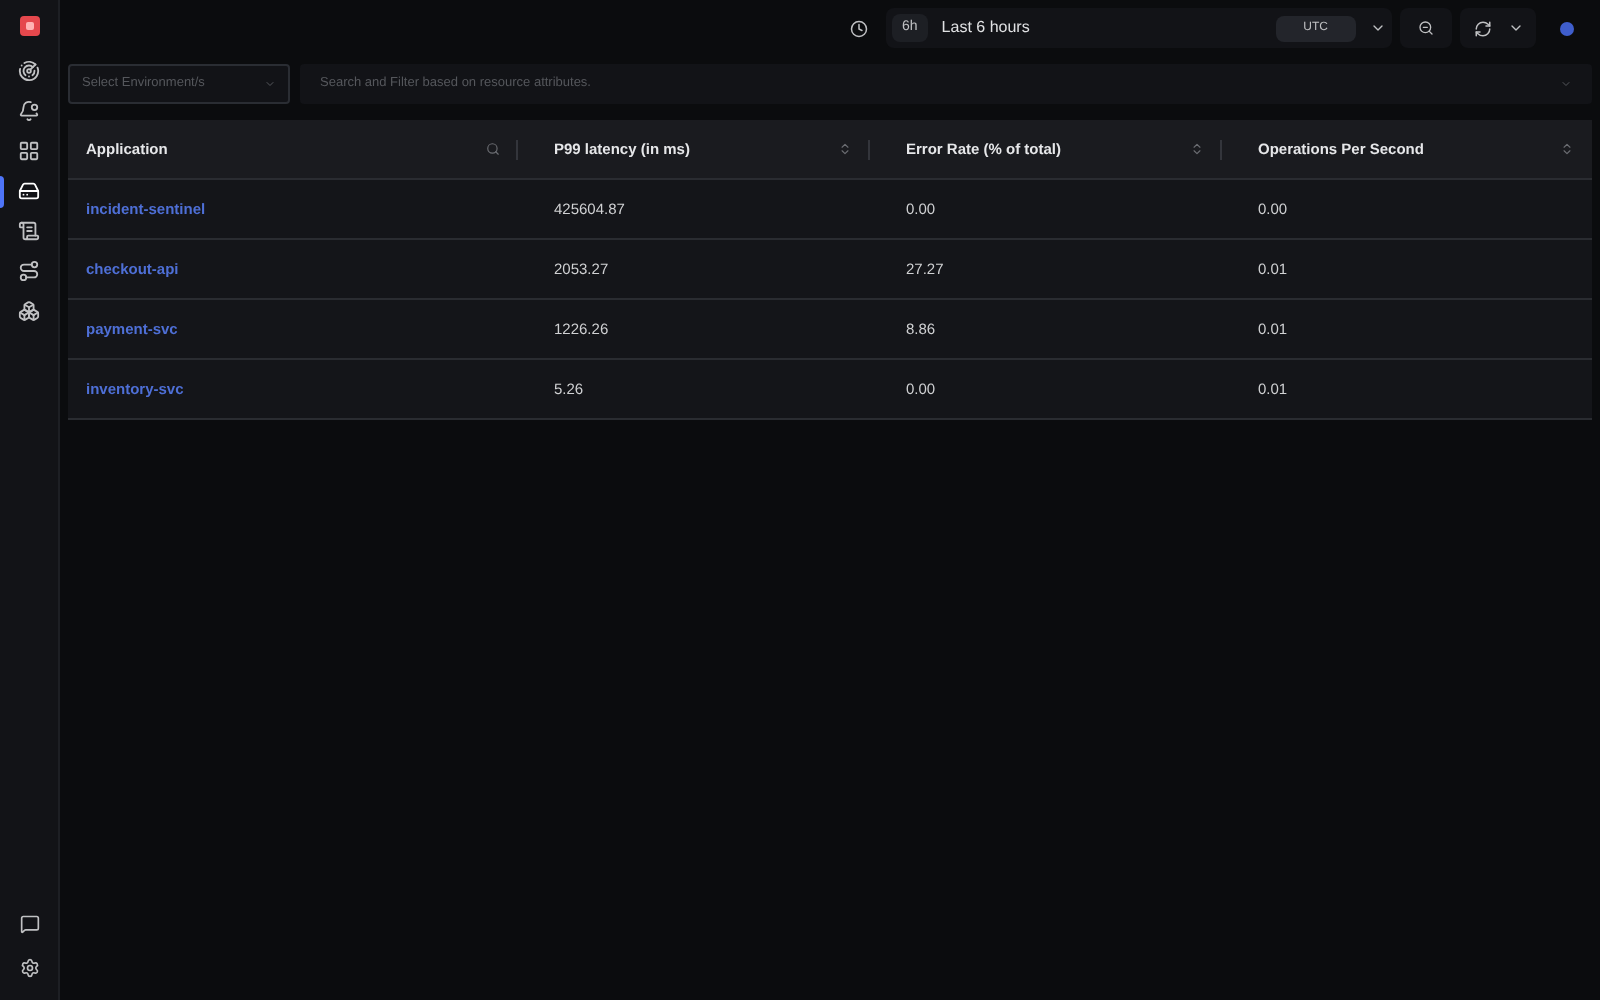 The width and height of the screenshot is (1600, 1000). What do you see at coordinates (29, 311) in the screenshot?
I see `boxes-icon` at bounding box center [29, 311].